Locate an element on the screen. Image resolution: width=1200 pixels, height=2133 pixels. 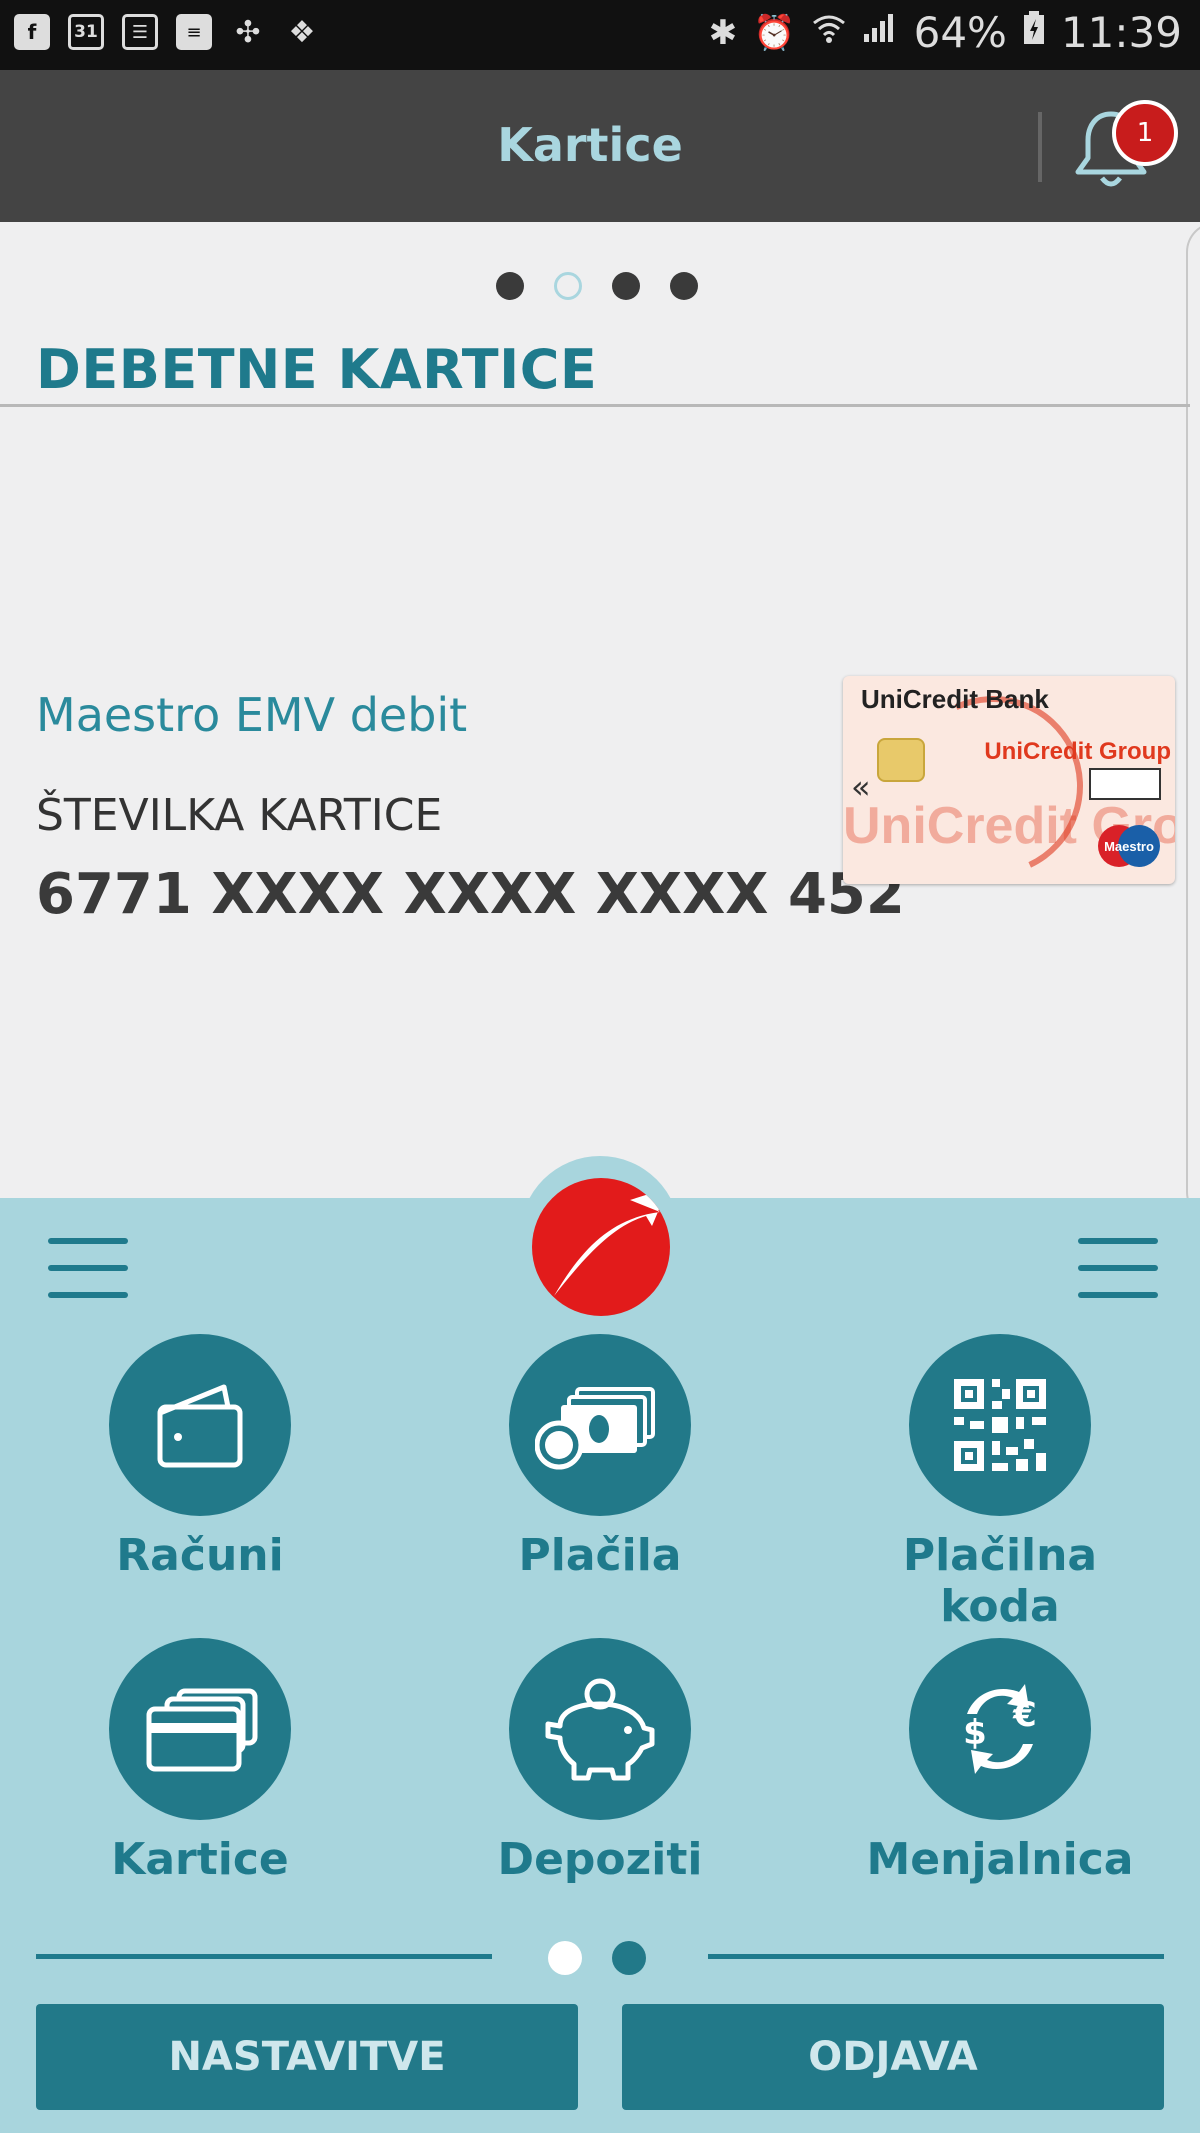
unicredit-logo-icon is located at coordinates (601, 1247).